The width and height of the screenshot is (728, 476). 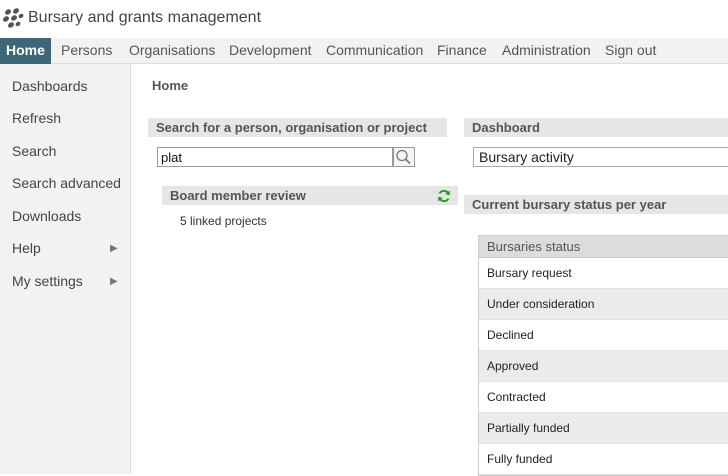 What do you see at coordinates (603, 304) in the screenshot?
I see `table-row: Under consideration` at bounding box center [603, 304].